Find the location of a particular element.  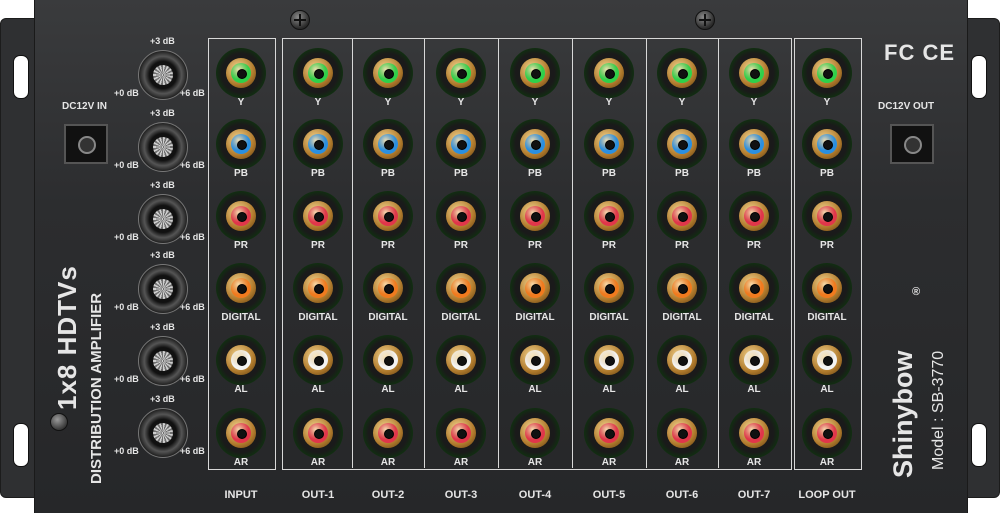

connector-label: Y is located at coordinates (388, 102).